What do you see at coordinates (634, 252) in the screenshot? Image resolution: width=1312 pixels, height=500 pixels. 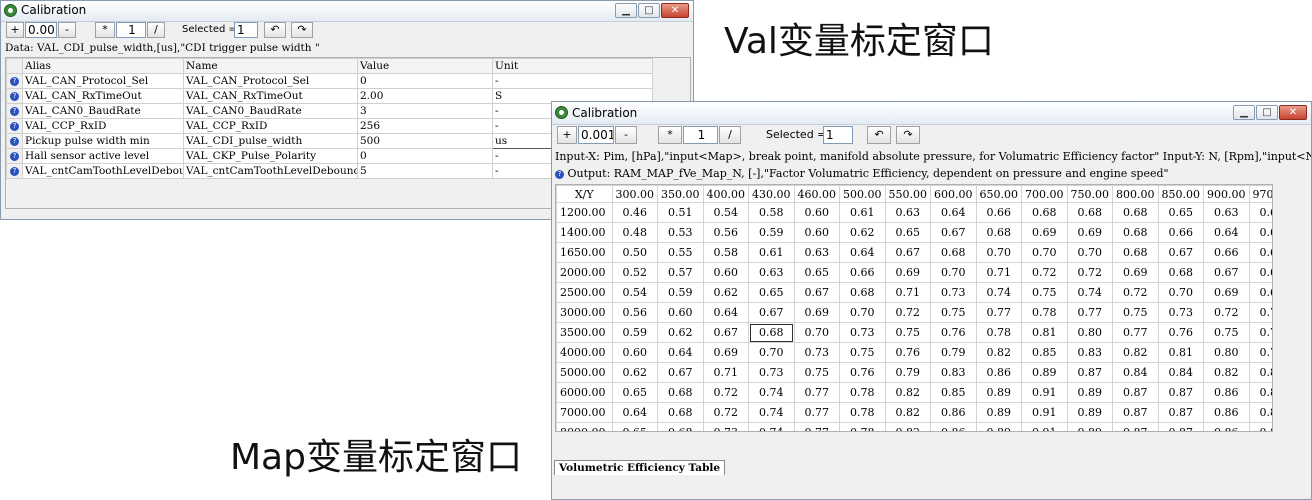 I see `map-cell: 0.50` at bounding box center [634, 252].